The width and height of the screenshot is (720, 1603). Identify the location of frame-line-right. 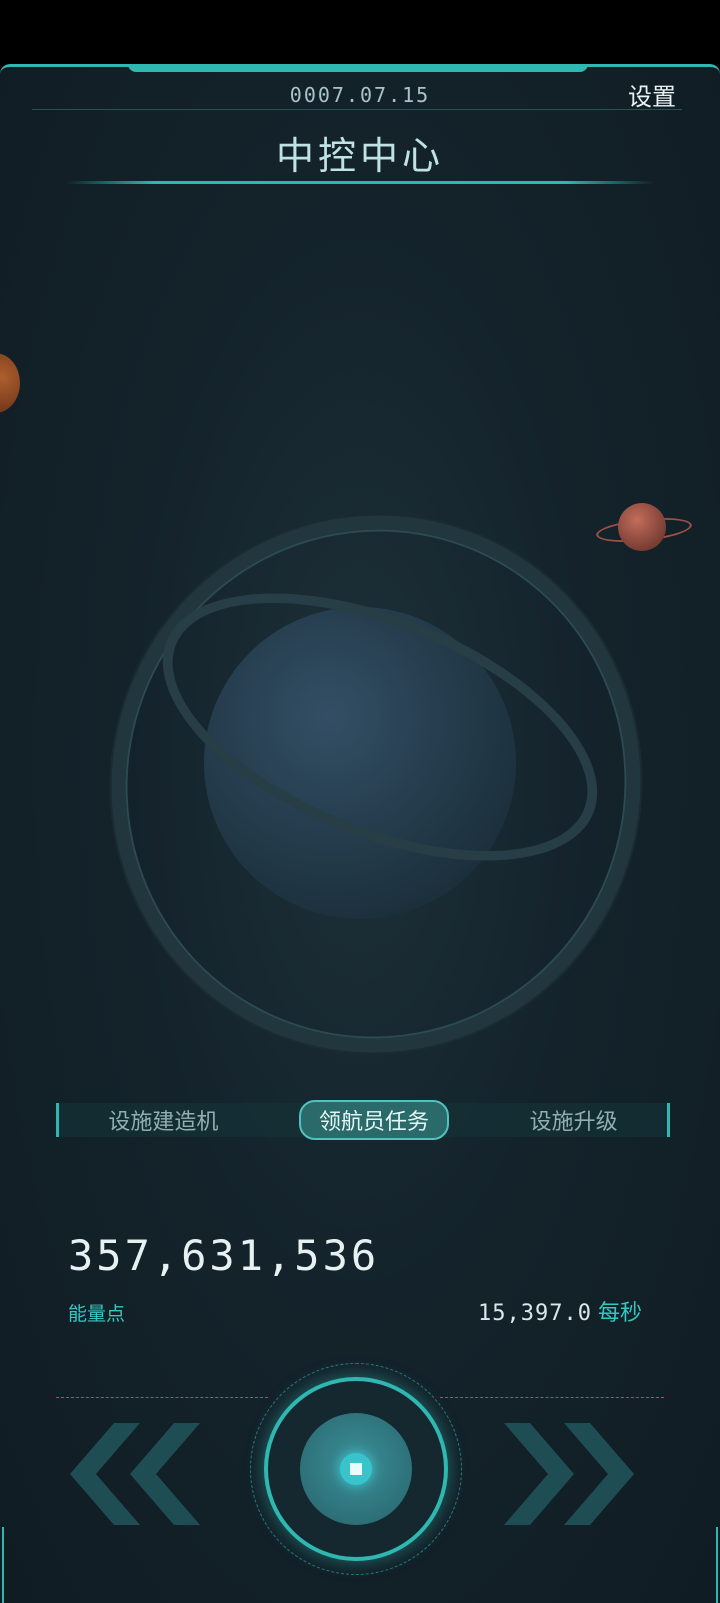
(717, 1565).